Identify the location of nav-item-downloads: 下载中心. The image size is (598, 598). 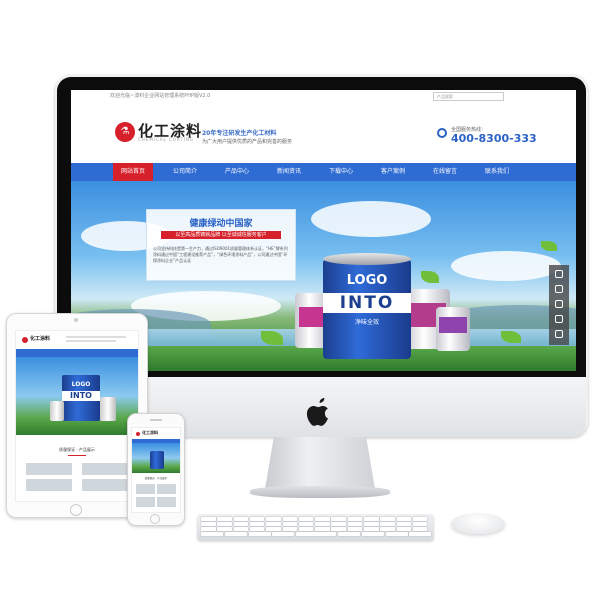
(341, 172).